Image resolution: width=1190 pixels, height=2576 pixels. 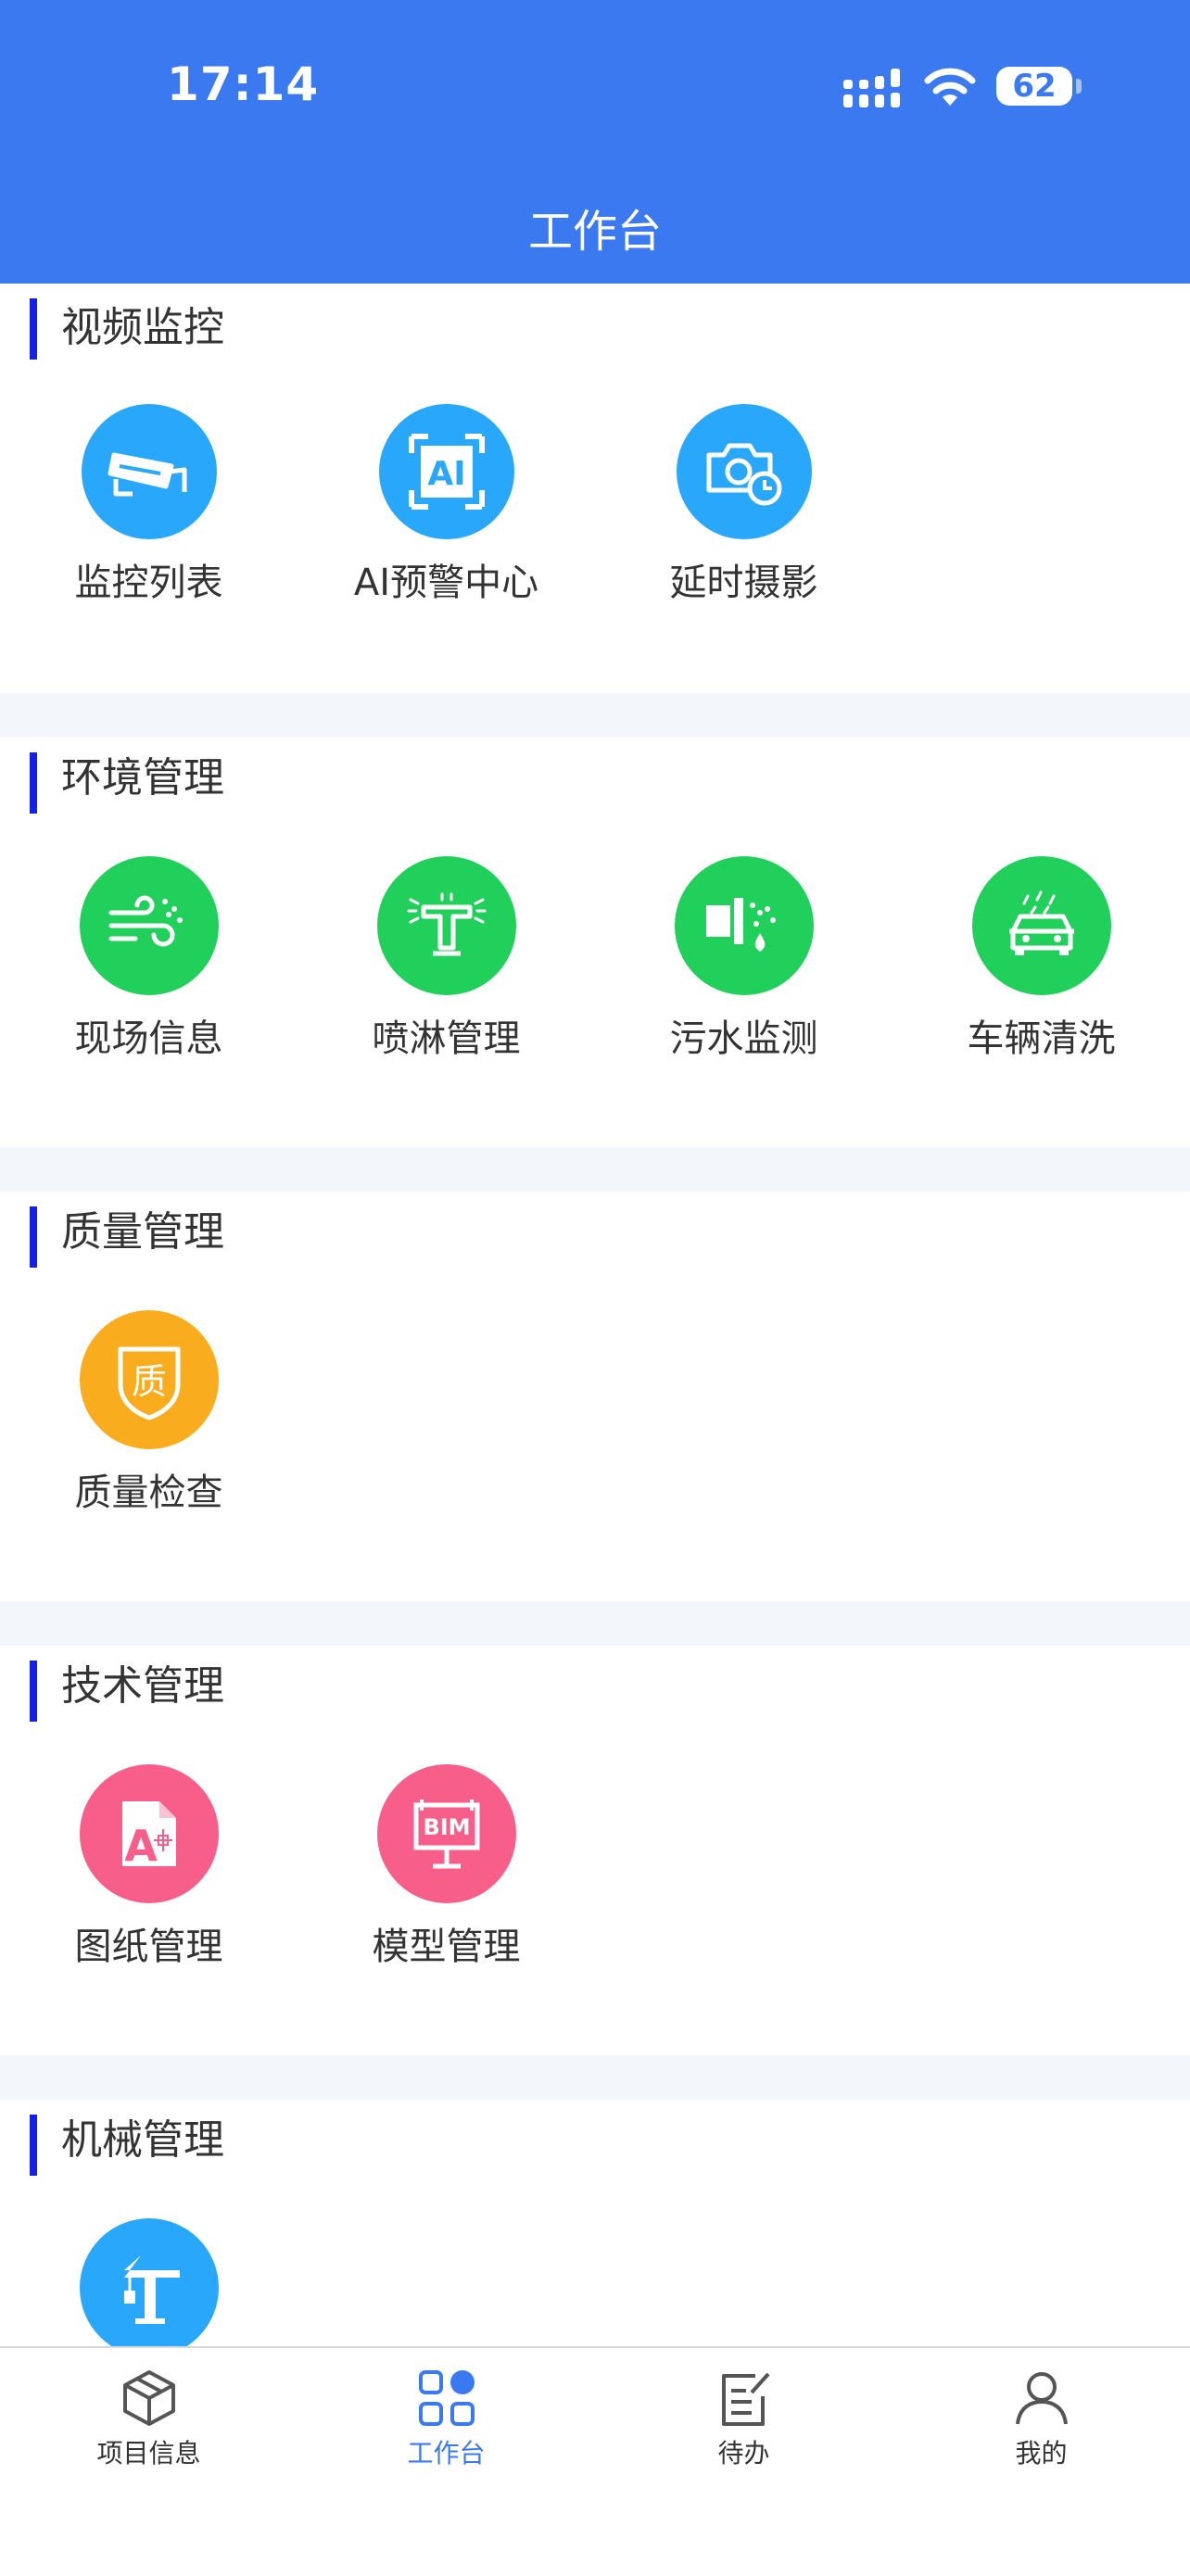 I want to click on quality-shield-icon: 质, so click(x=149, y=1379).